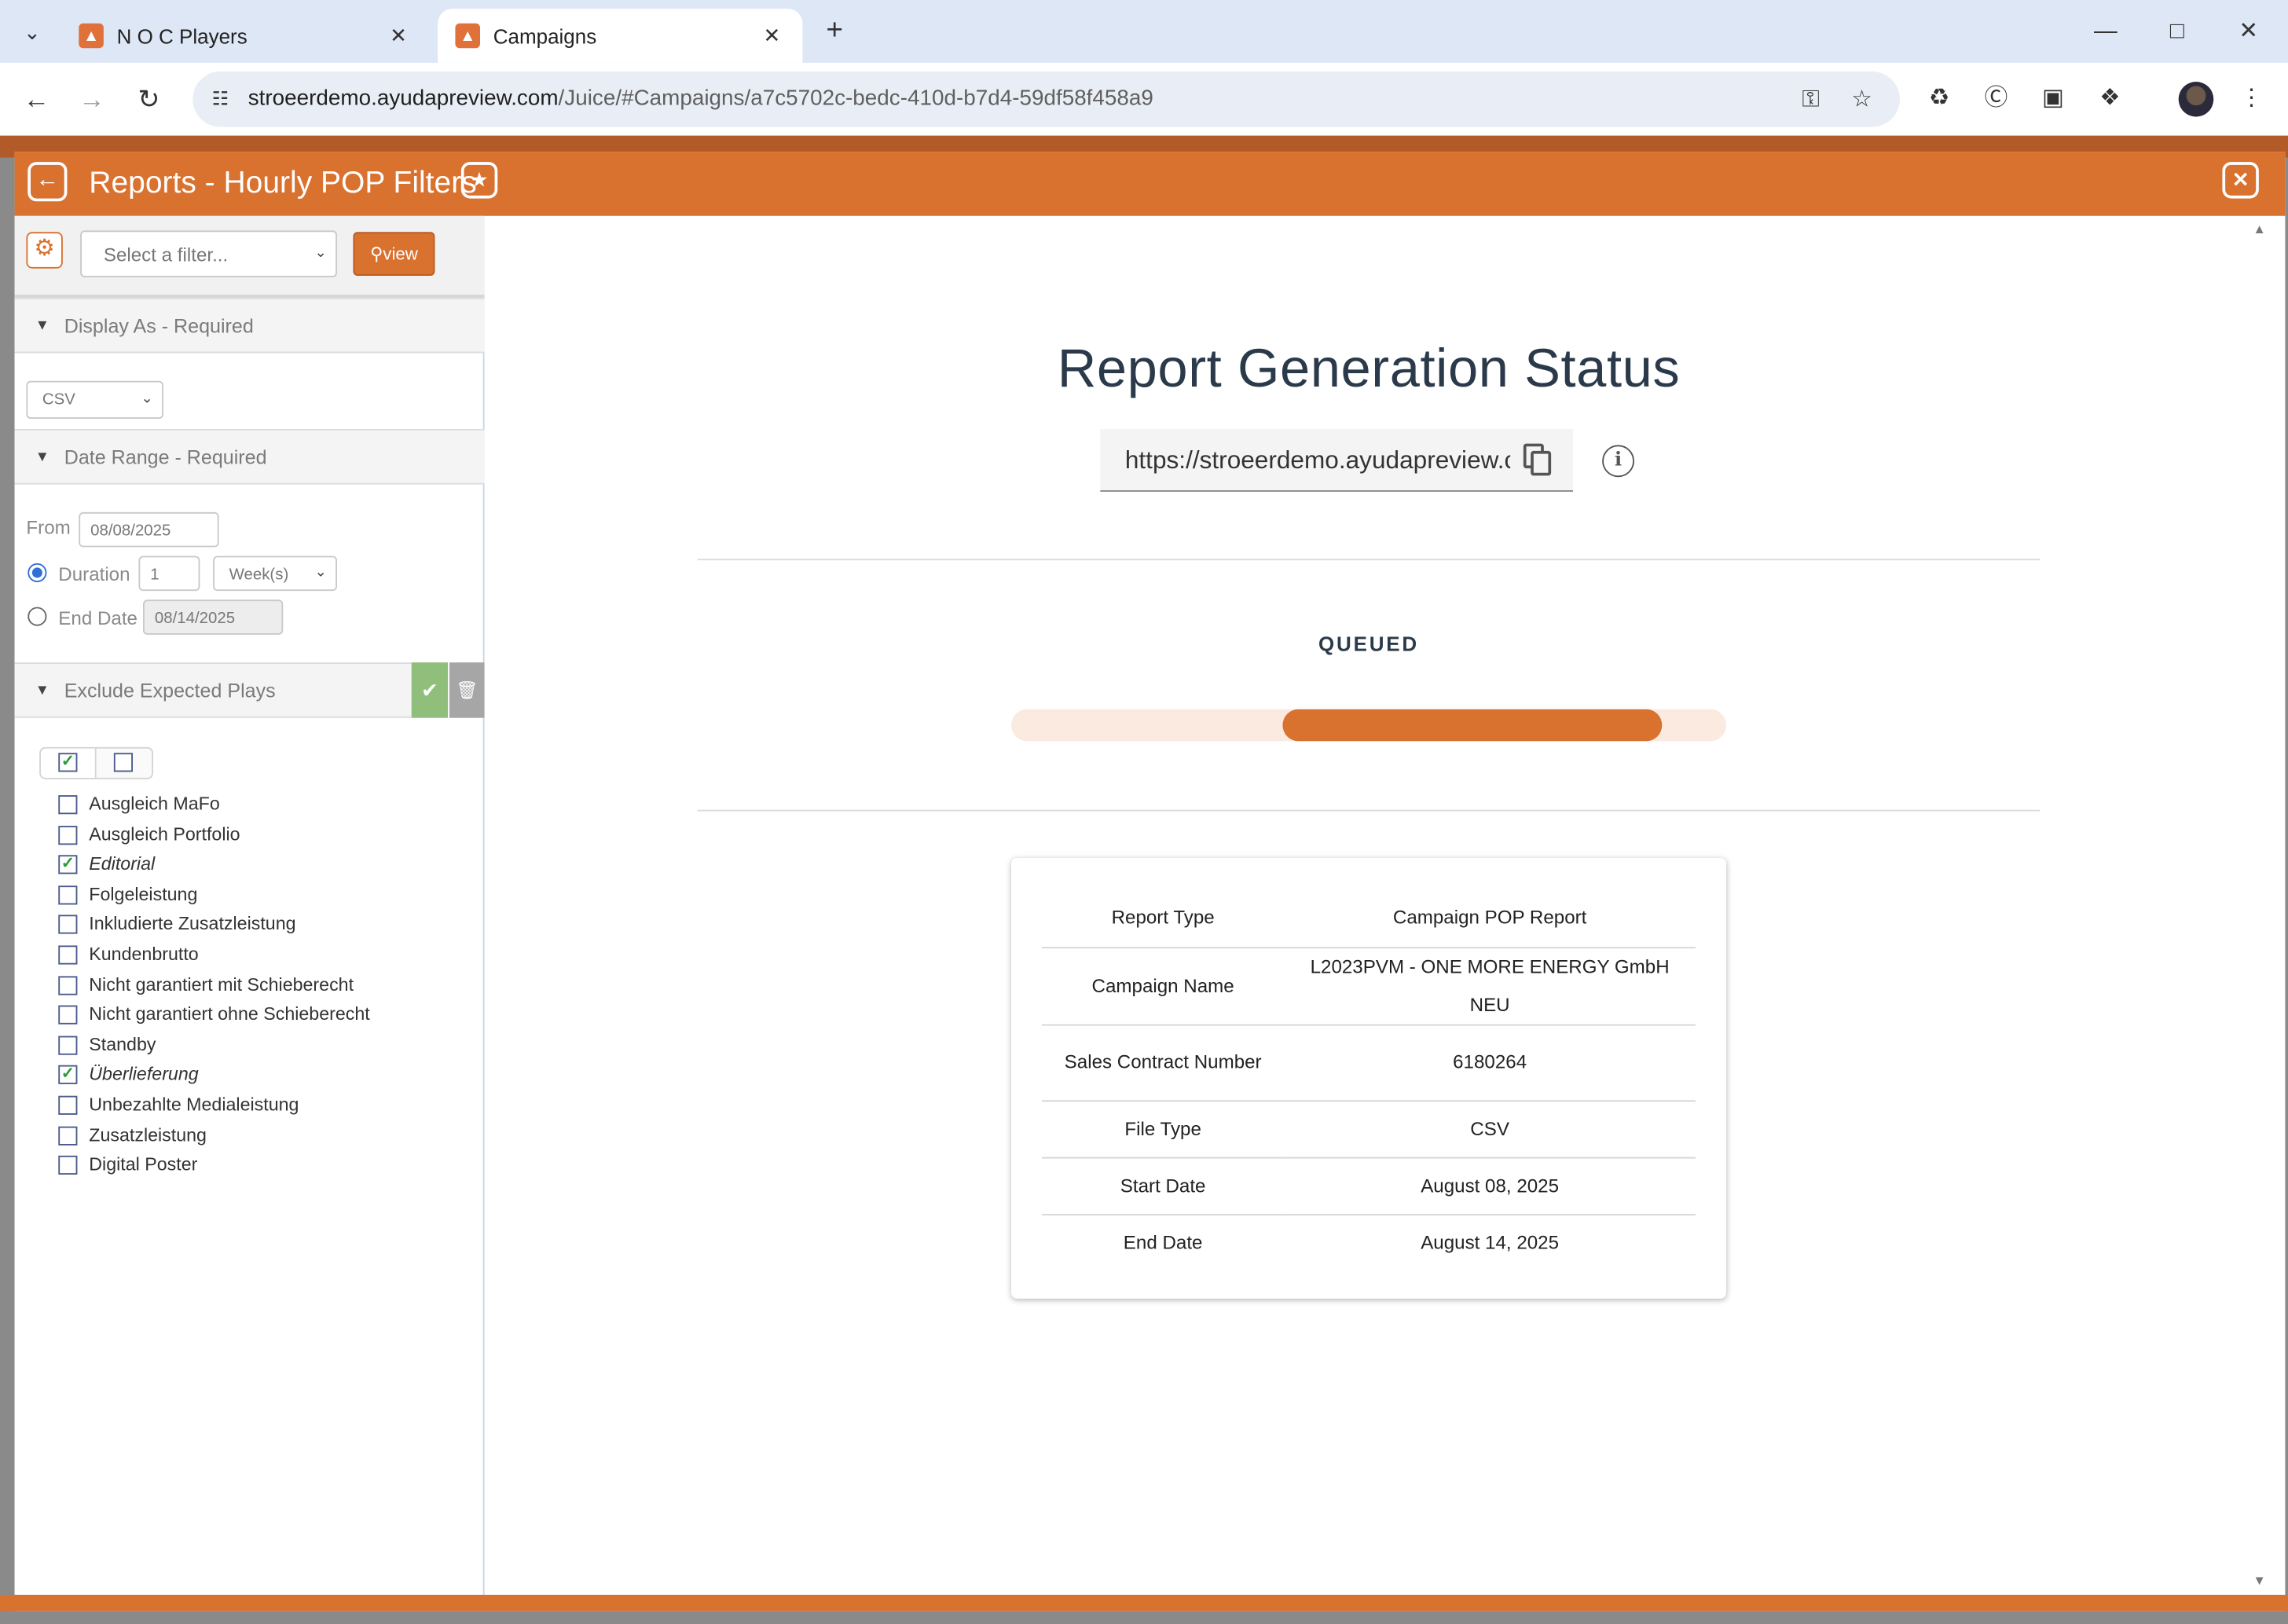 Image resolution: width=2288 pixels, height=1624 pixels. What do you see at coordinates (467, 690) in the screenshot?
I see `trash-icon: 🗑` at bounding box center [467, 690].